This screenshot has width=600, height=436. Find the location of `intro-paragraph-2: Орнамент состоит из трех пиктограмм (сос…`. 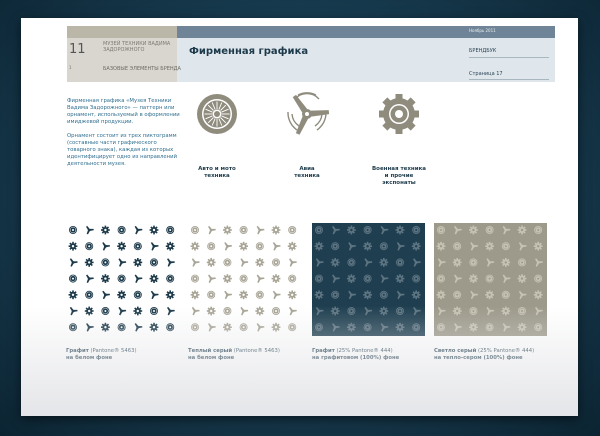

intro-paragraph-2: Орнамент состоит из трех пиктограмм (сос… is located at coordinates (122, 150).